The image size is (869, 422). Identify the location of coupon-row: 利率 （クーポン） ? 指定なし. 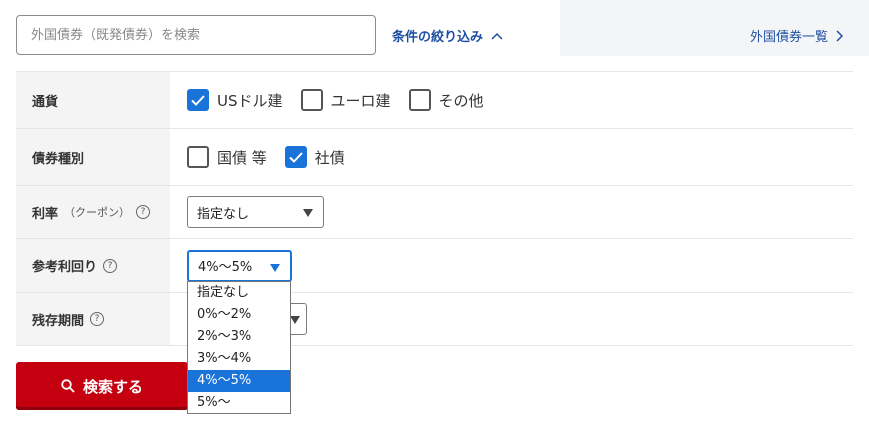
(434, 211).